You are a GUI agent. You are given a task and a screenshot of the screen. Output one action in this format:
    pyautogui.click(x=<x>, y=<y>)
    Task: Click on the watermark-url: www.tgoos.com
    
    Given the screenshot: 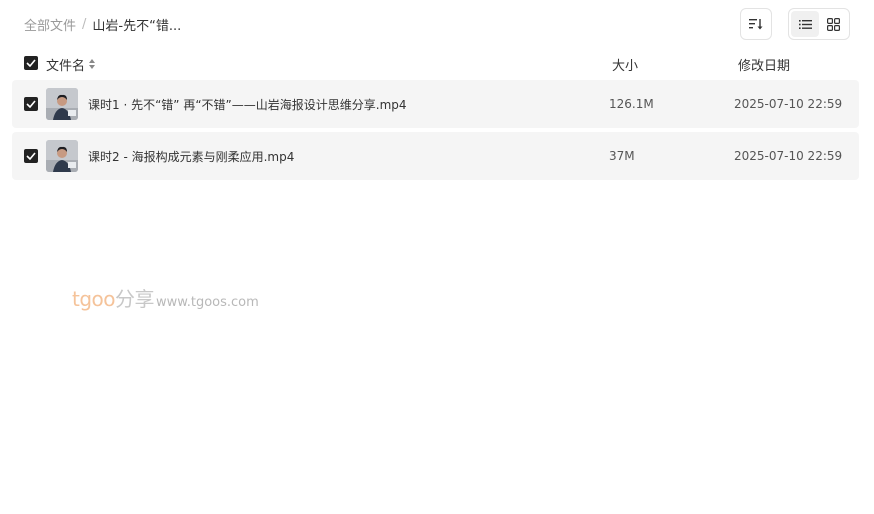 What is the action you would take?
    pyautogui.click(x=207, y=302)
    